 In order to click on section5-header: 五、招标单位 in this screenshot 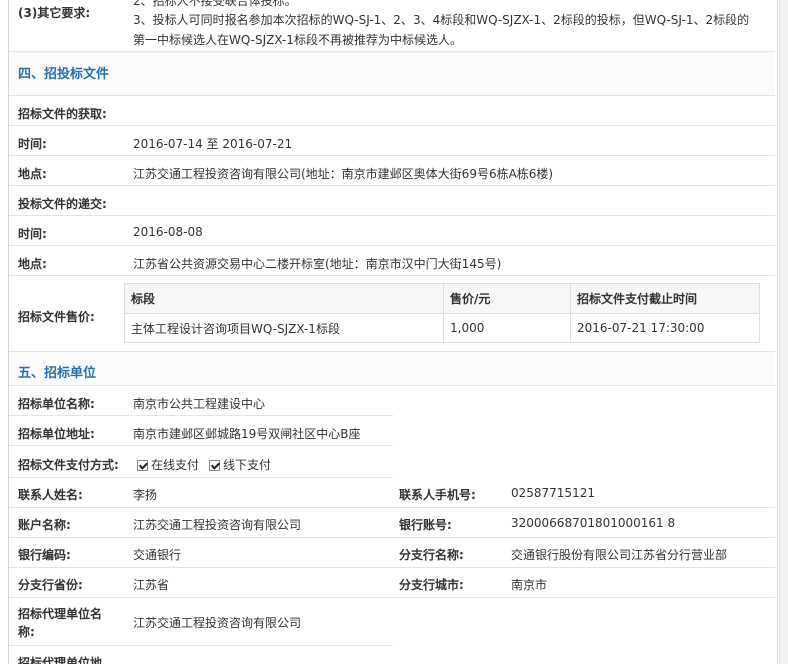, I will do `click(392, 369)`.